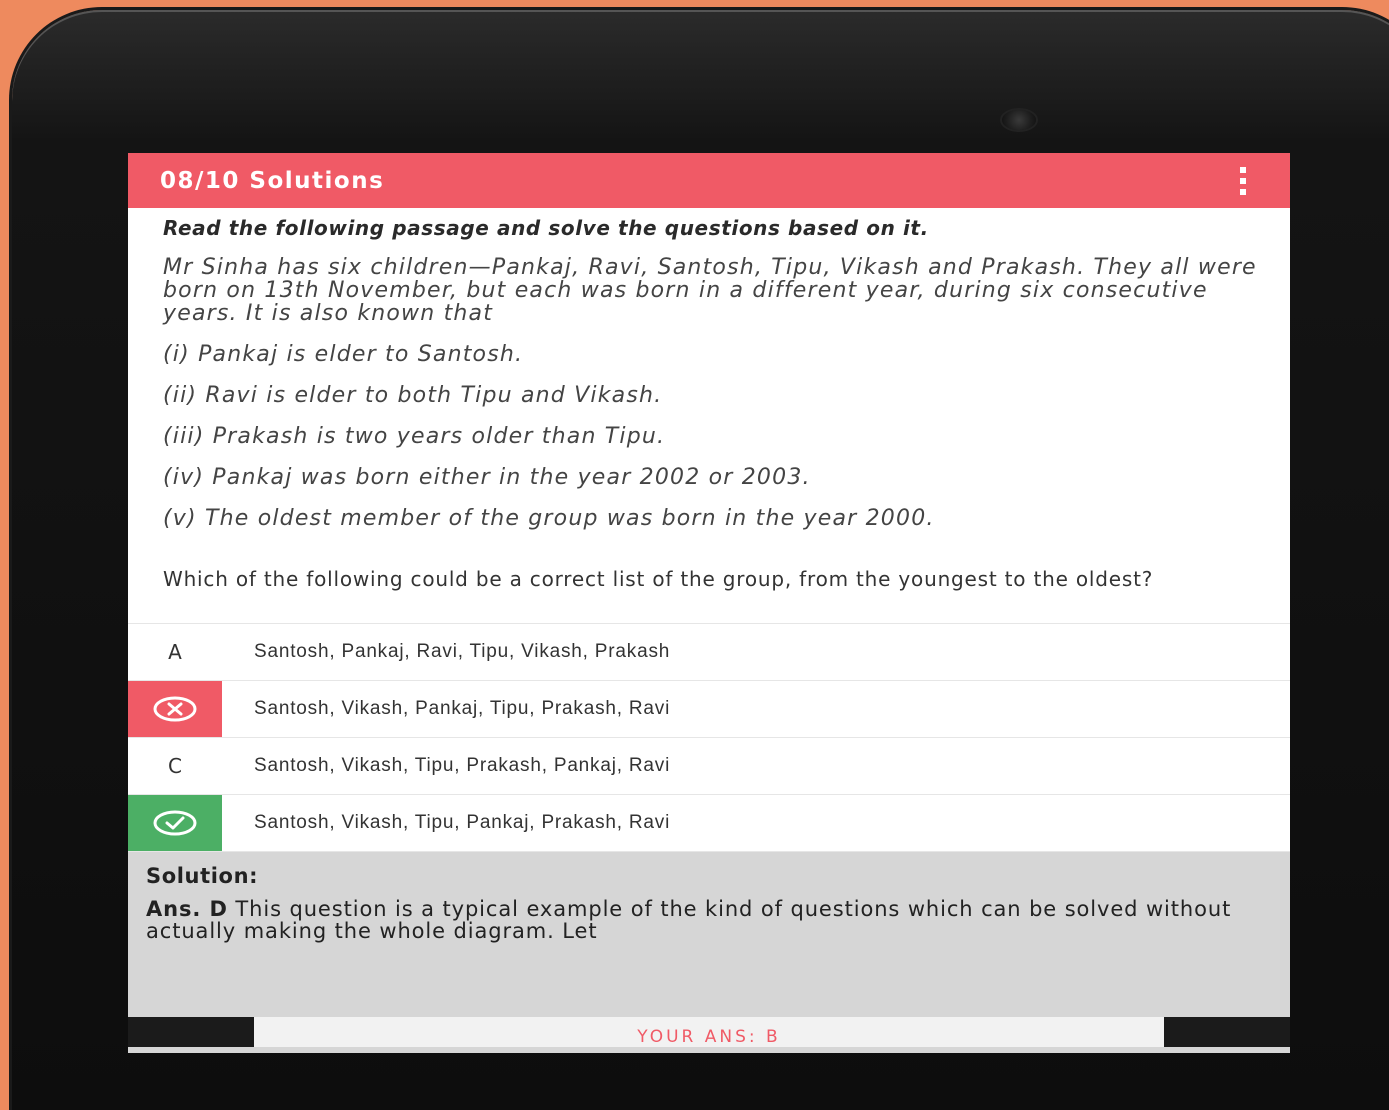  What do you see at coordinates (202, 876) in the screenshot?
I see `solution-heading: Solution:` at bounding box center [202, 876].